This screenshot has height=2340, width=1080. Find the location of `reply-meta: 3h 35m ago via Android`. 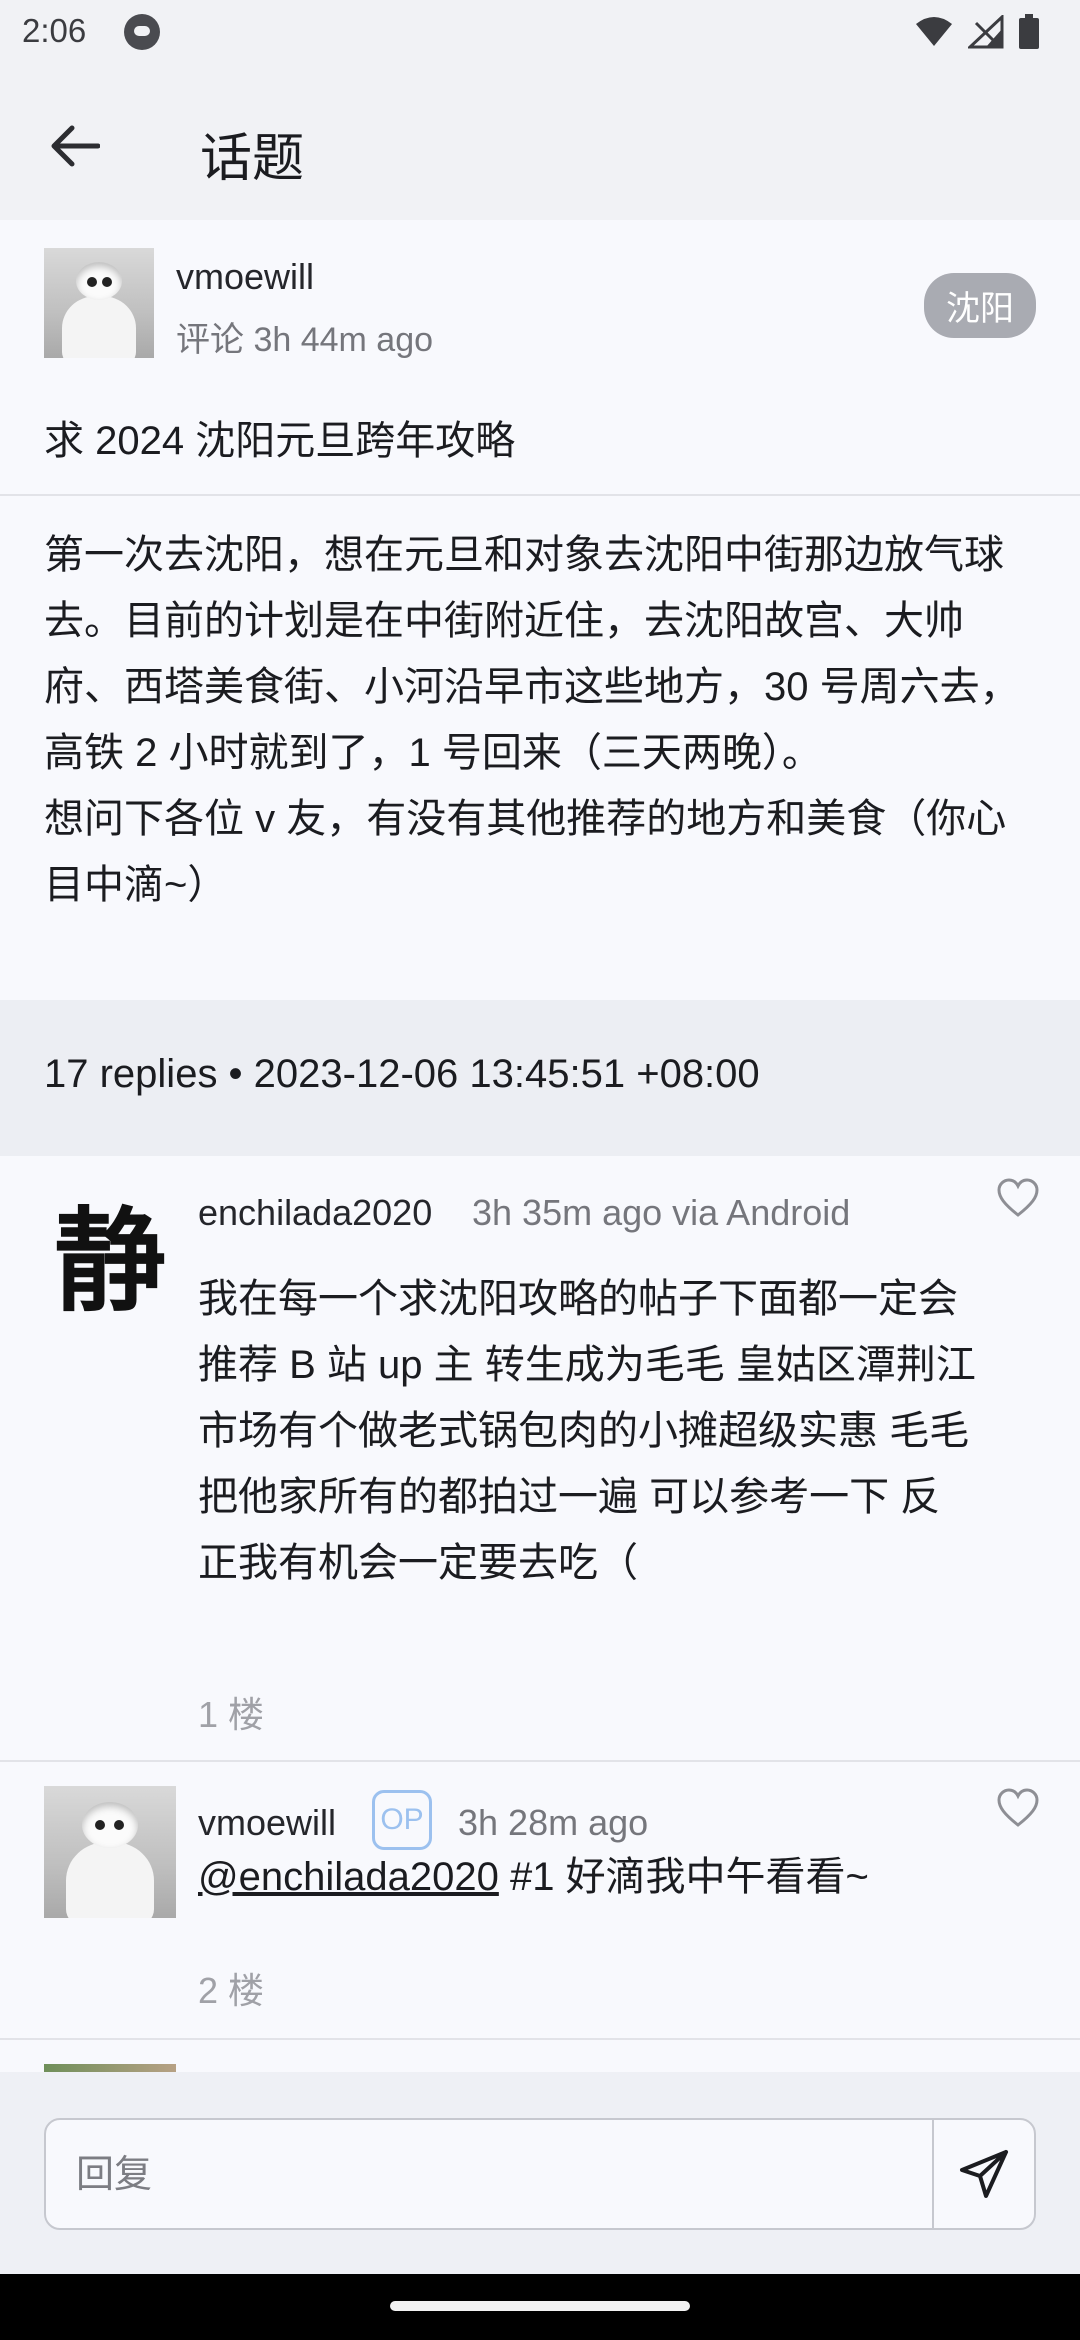

reply-meta: 3h 35m ago via Android is located at coordinates (661, 1212).